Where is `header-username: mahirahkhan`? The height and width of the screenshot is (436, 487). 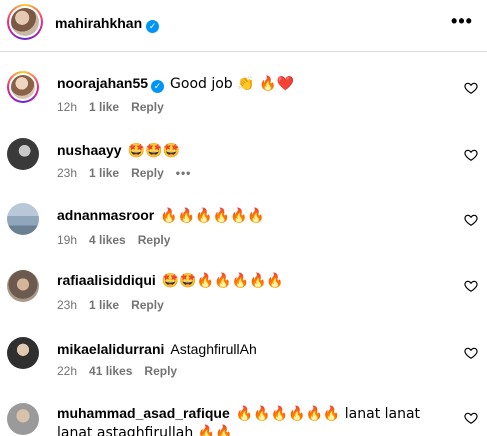 header-username: mahirahkhan is located at coordinates (98, 23).